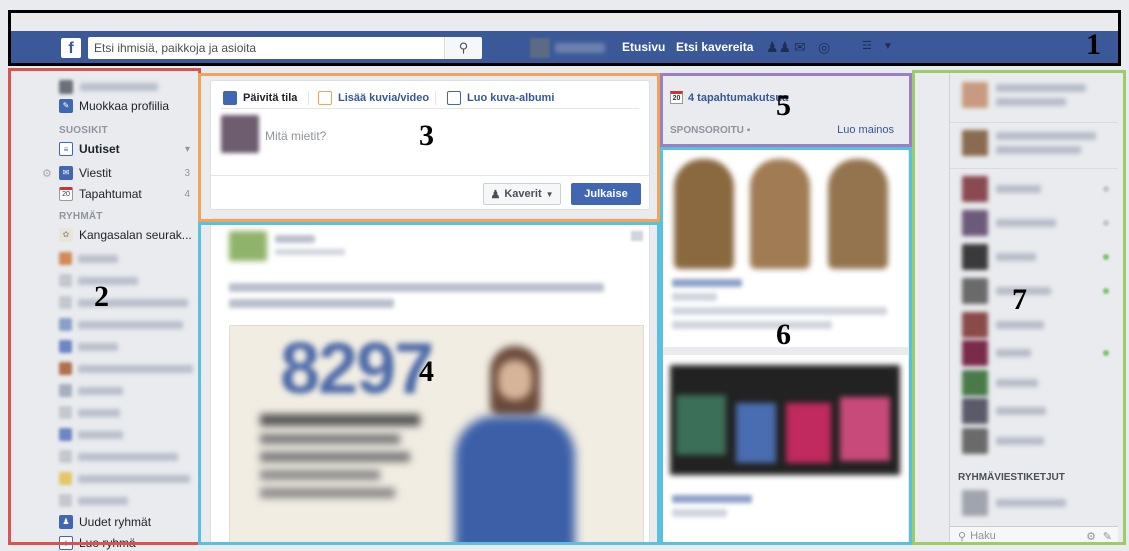  What do you see at coordinates (454, 98) in the screenshot?
I see `album-icon` at bounding box center [454, 98].